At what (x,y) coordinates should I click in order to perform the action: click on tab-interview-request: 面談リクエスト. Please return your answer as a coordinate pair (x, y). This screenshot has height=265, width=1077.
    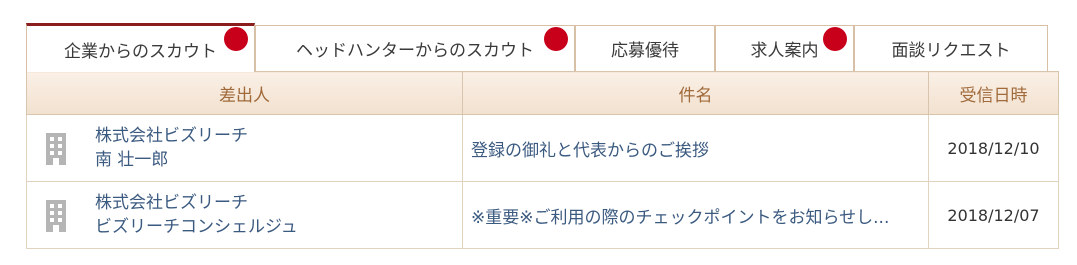
    Looking at the image, I should click on (951, 48).